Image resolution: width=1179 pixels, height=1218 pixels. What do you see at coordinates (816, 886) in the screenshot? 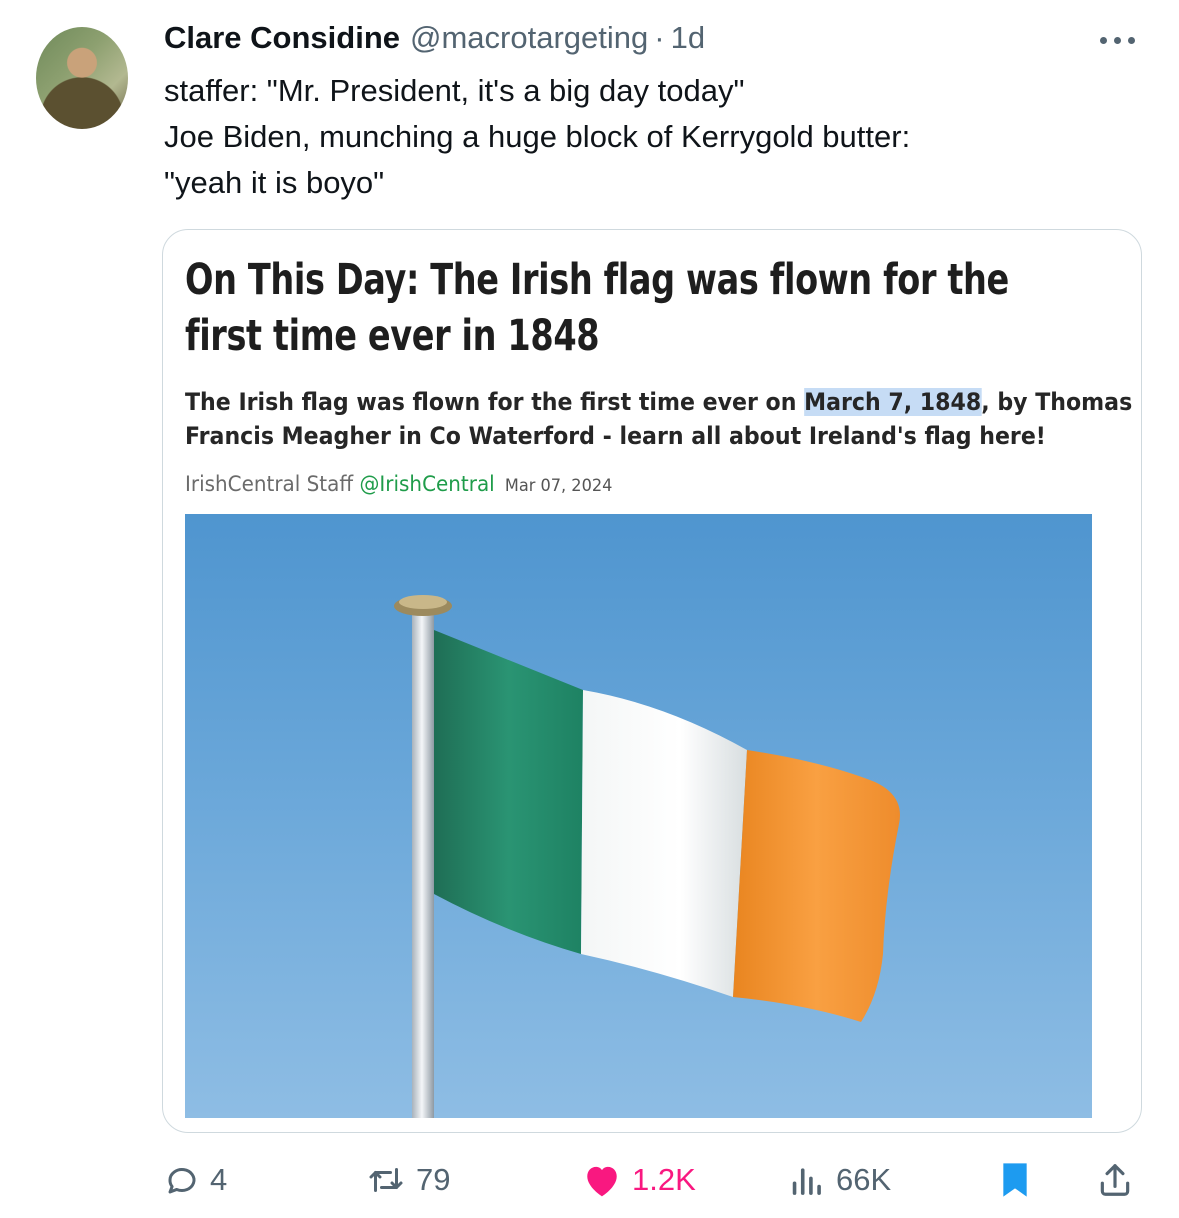
I see `flag-orange-band` at bounding box center [816, 886].